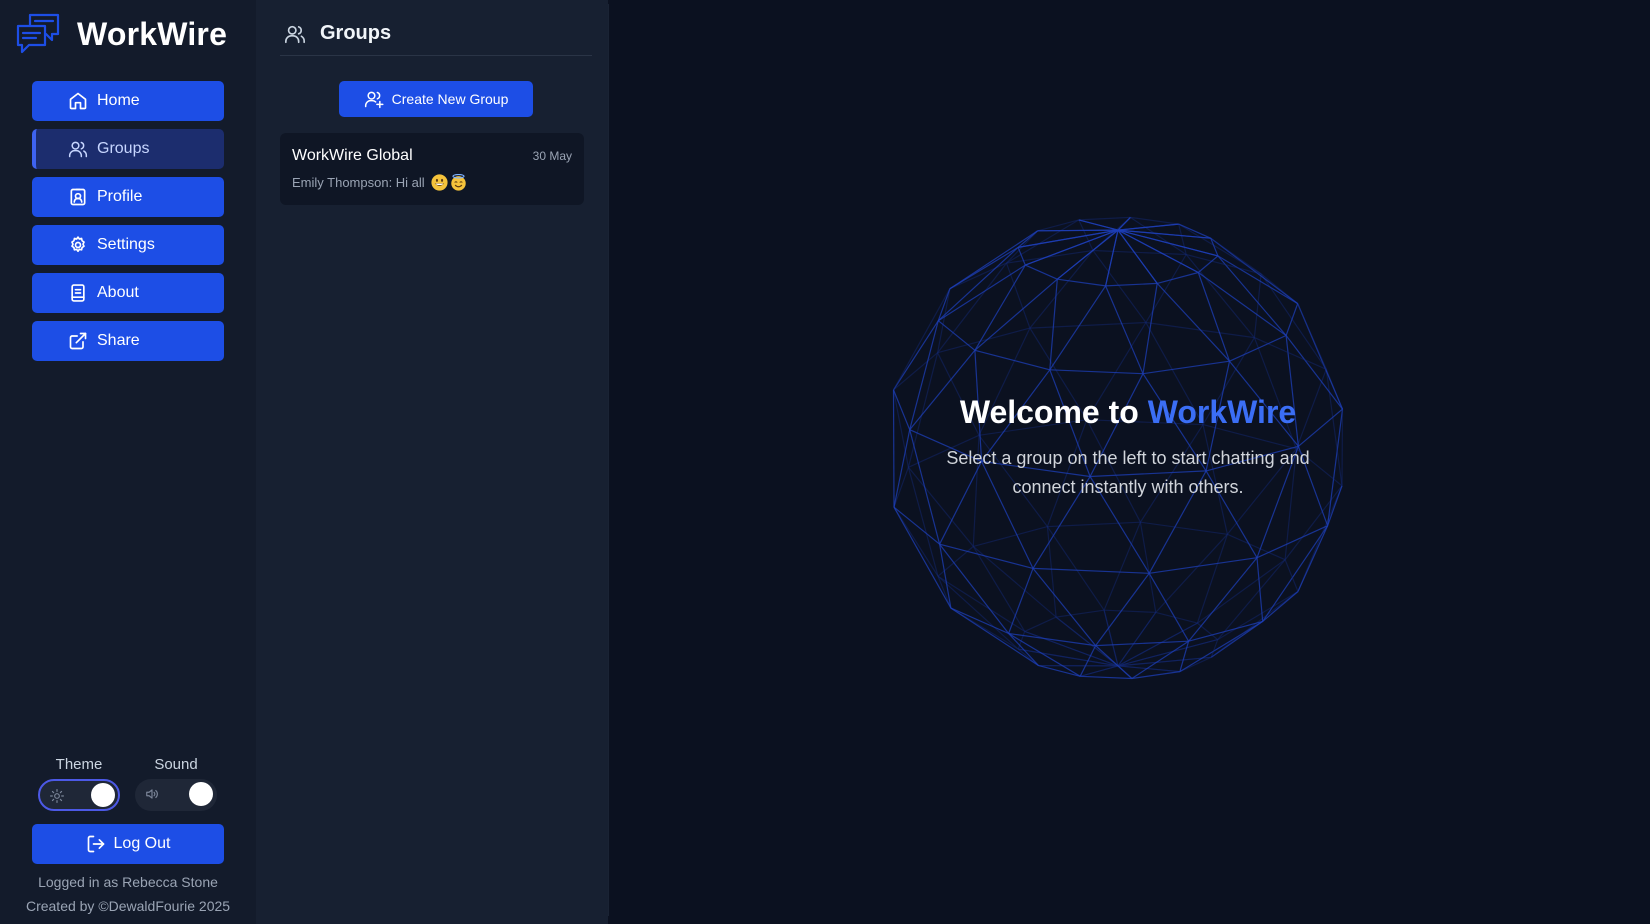 The height and width of the screenshot is (924, 1650). I want to click on brand-name: WorkWire, so click(152, 33).